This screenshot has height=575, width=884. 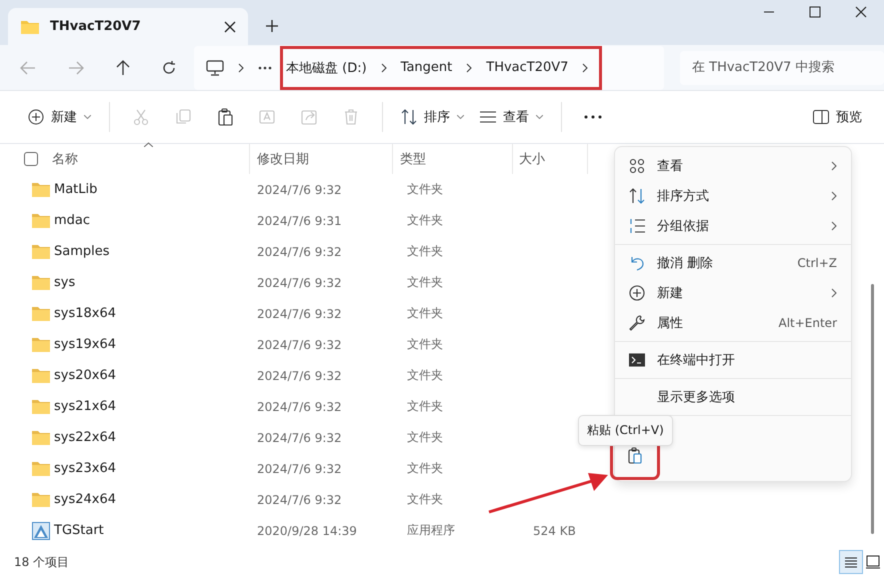 I want to click on address-bar: 本地磁盘 (D:) Tangent THvacT20V7, so click(x=429, y=68).